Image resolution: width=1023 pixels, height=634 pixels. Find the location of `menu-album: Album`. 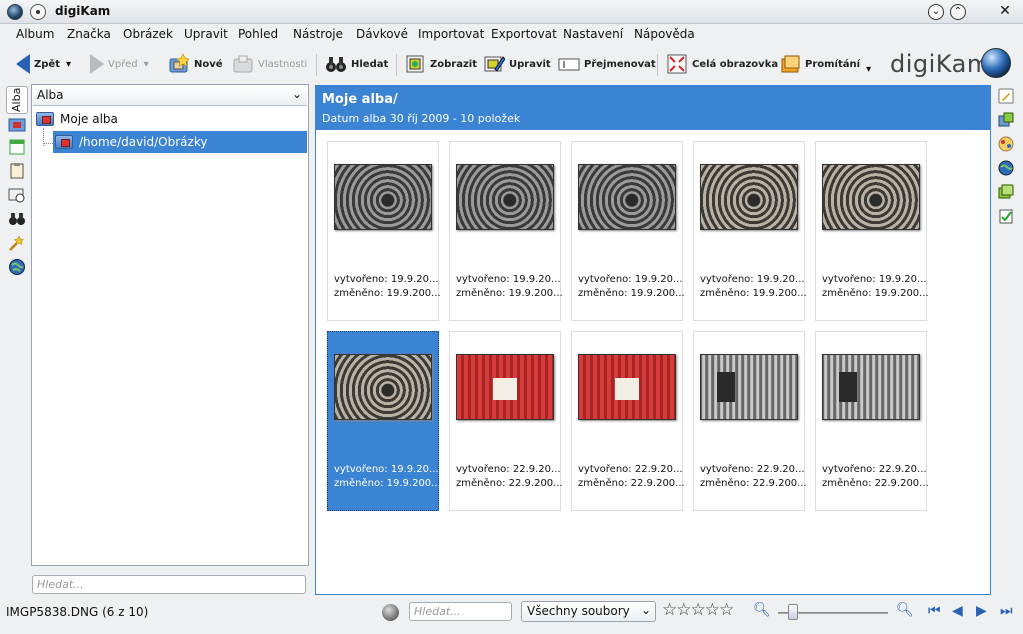

menu-album: Album is located at coordinates (35, 34).